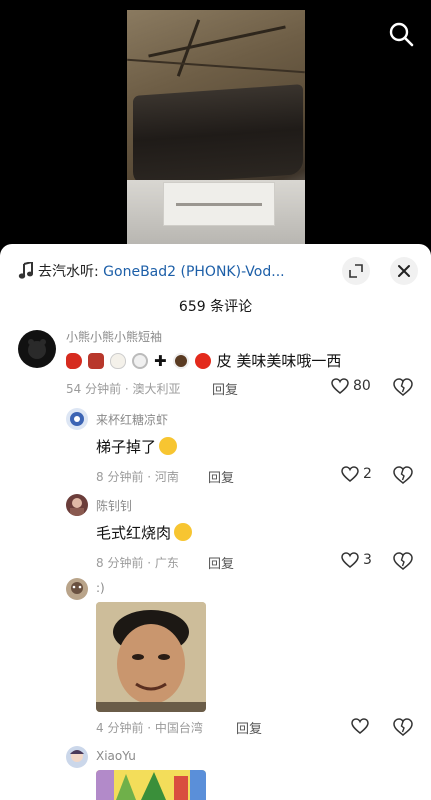 Image resolution: width=431 pixels, height=800 pixels. What do you see at coordinates (71, 272) in the screenshot?
I see `music-prefix: 去汽水听:` at bounding box center [71, 272].